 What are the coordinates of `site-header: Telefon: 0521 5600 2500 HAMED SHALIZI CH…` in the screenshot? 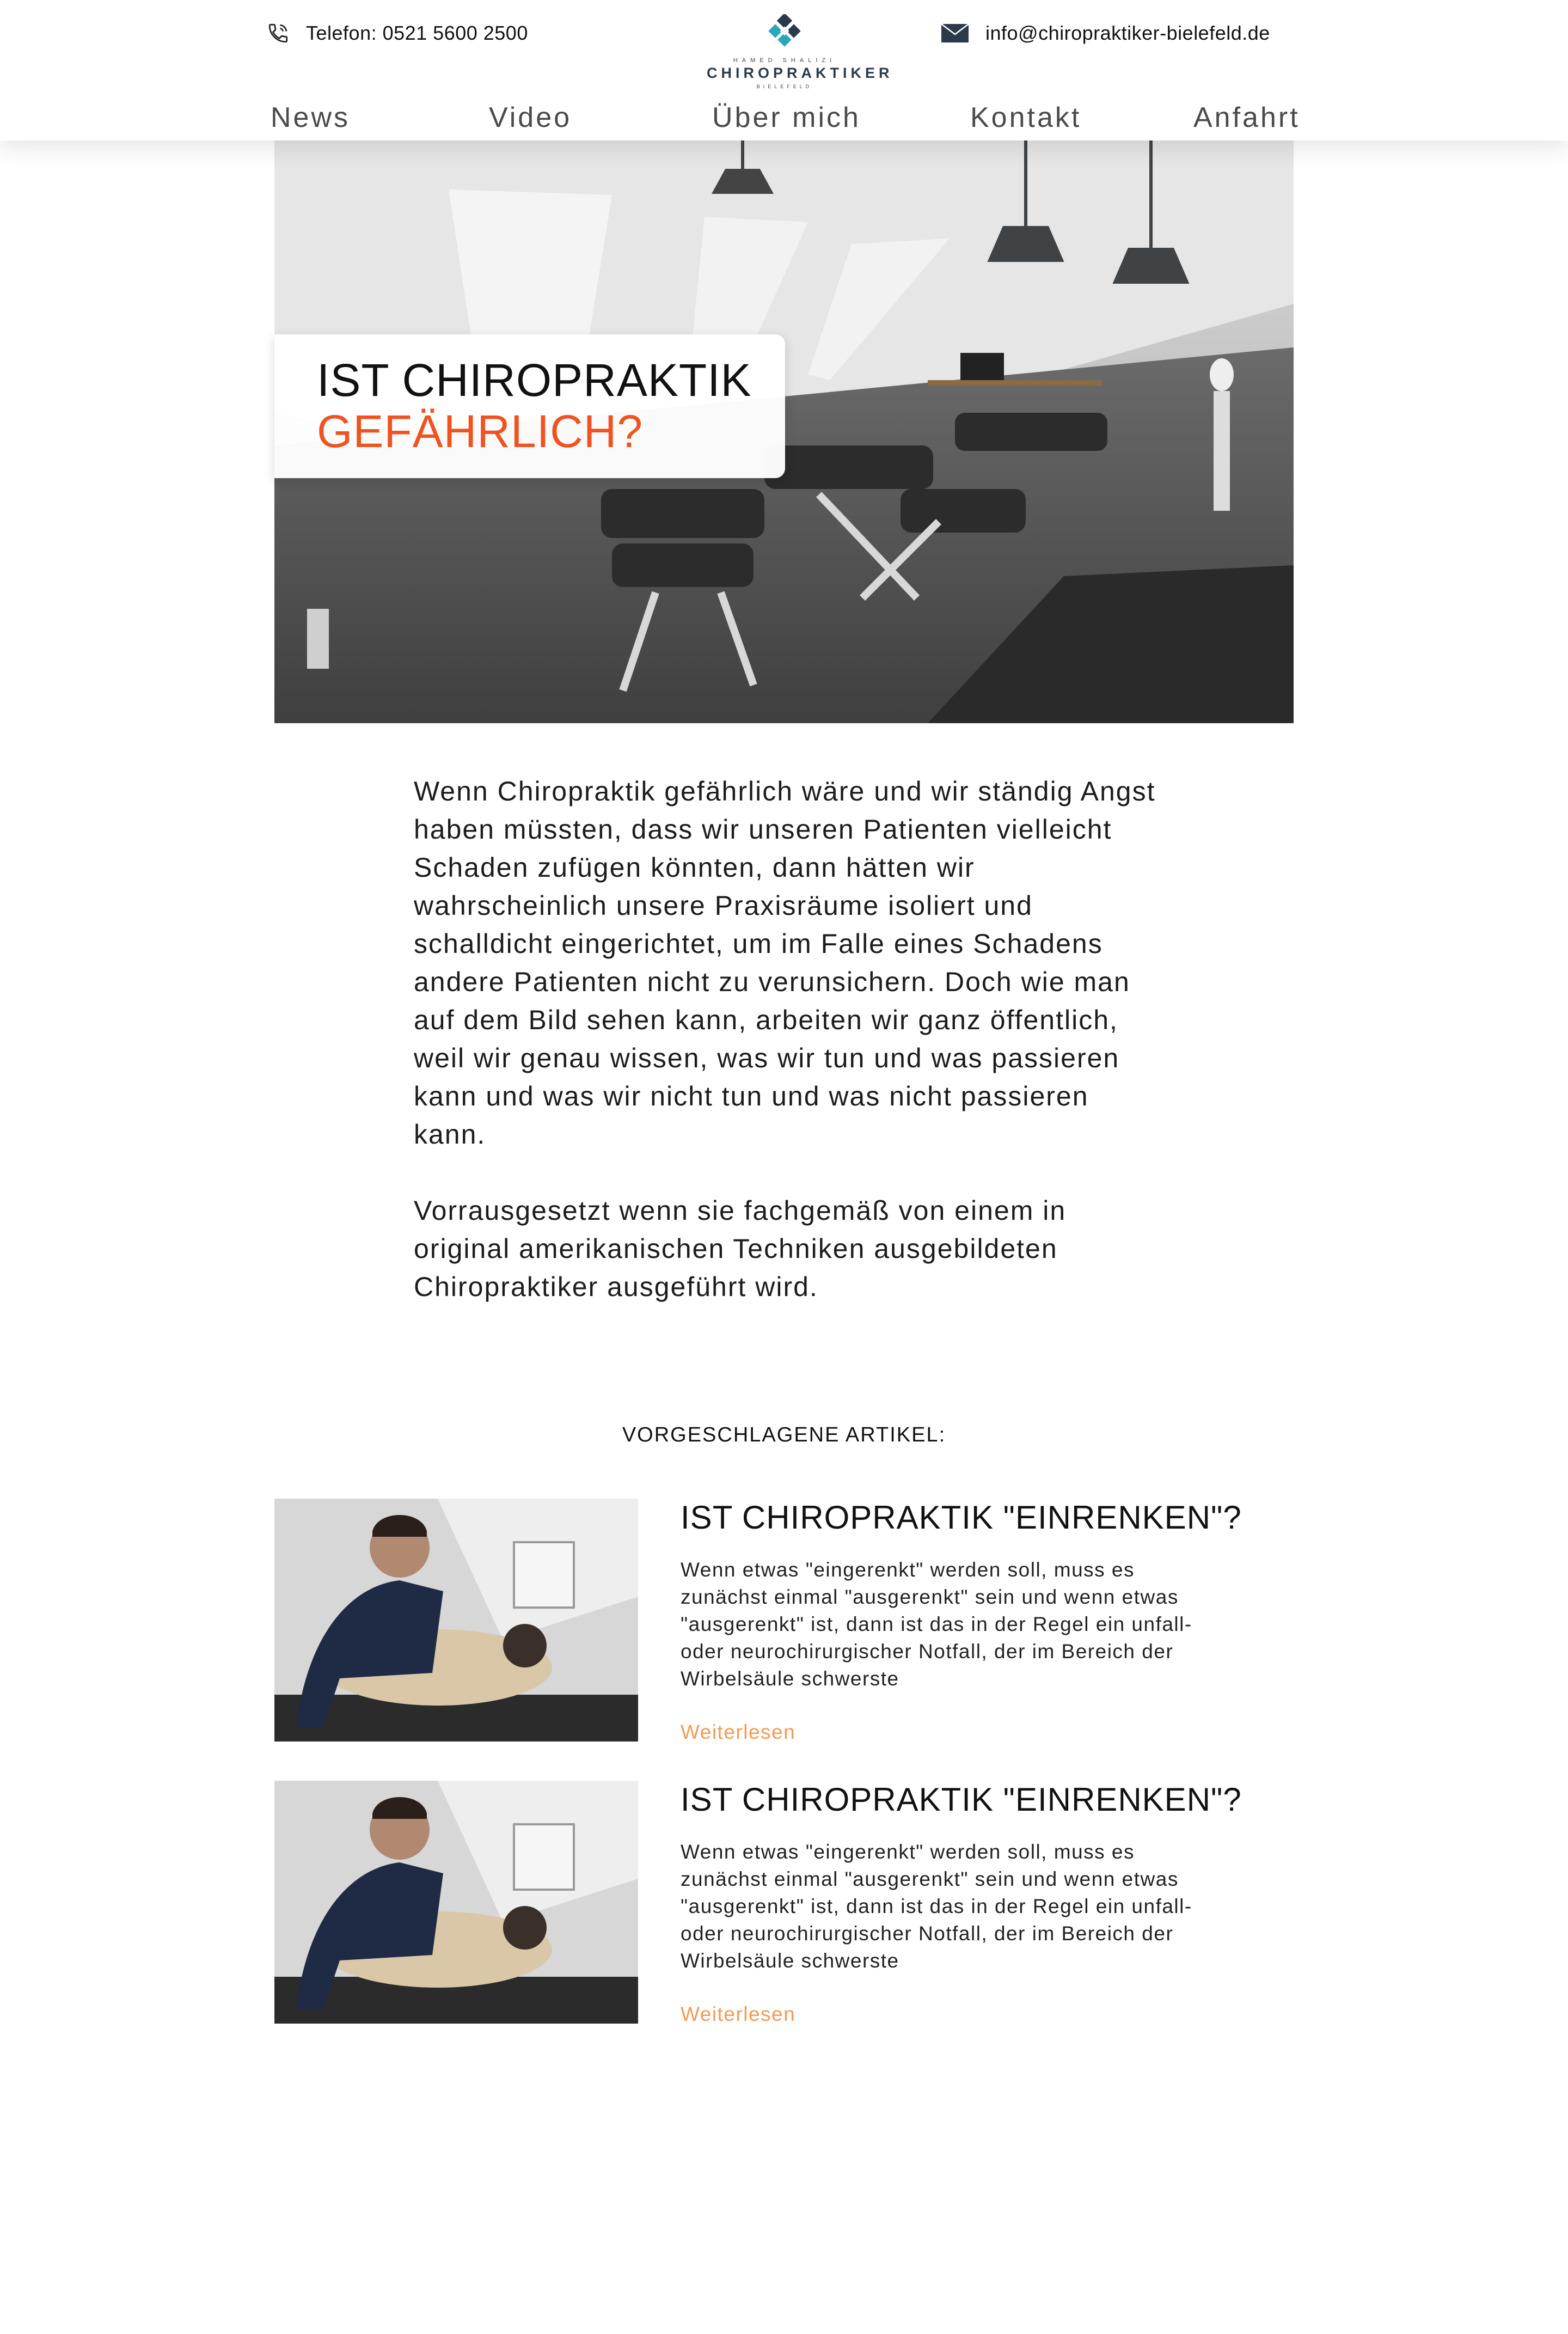 It's located at (784, 70).